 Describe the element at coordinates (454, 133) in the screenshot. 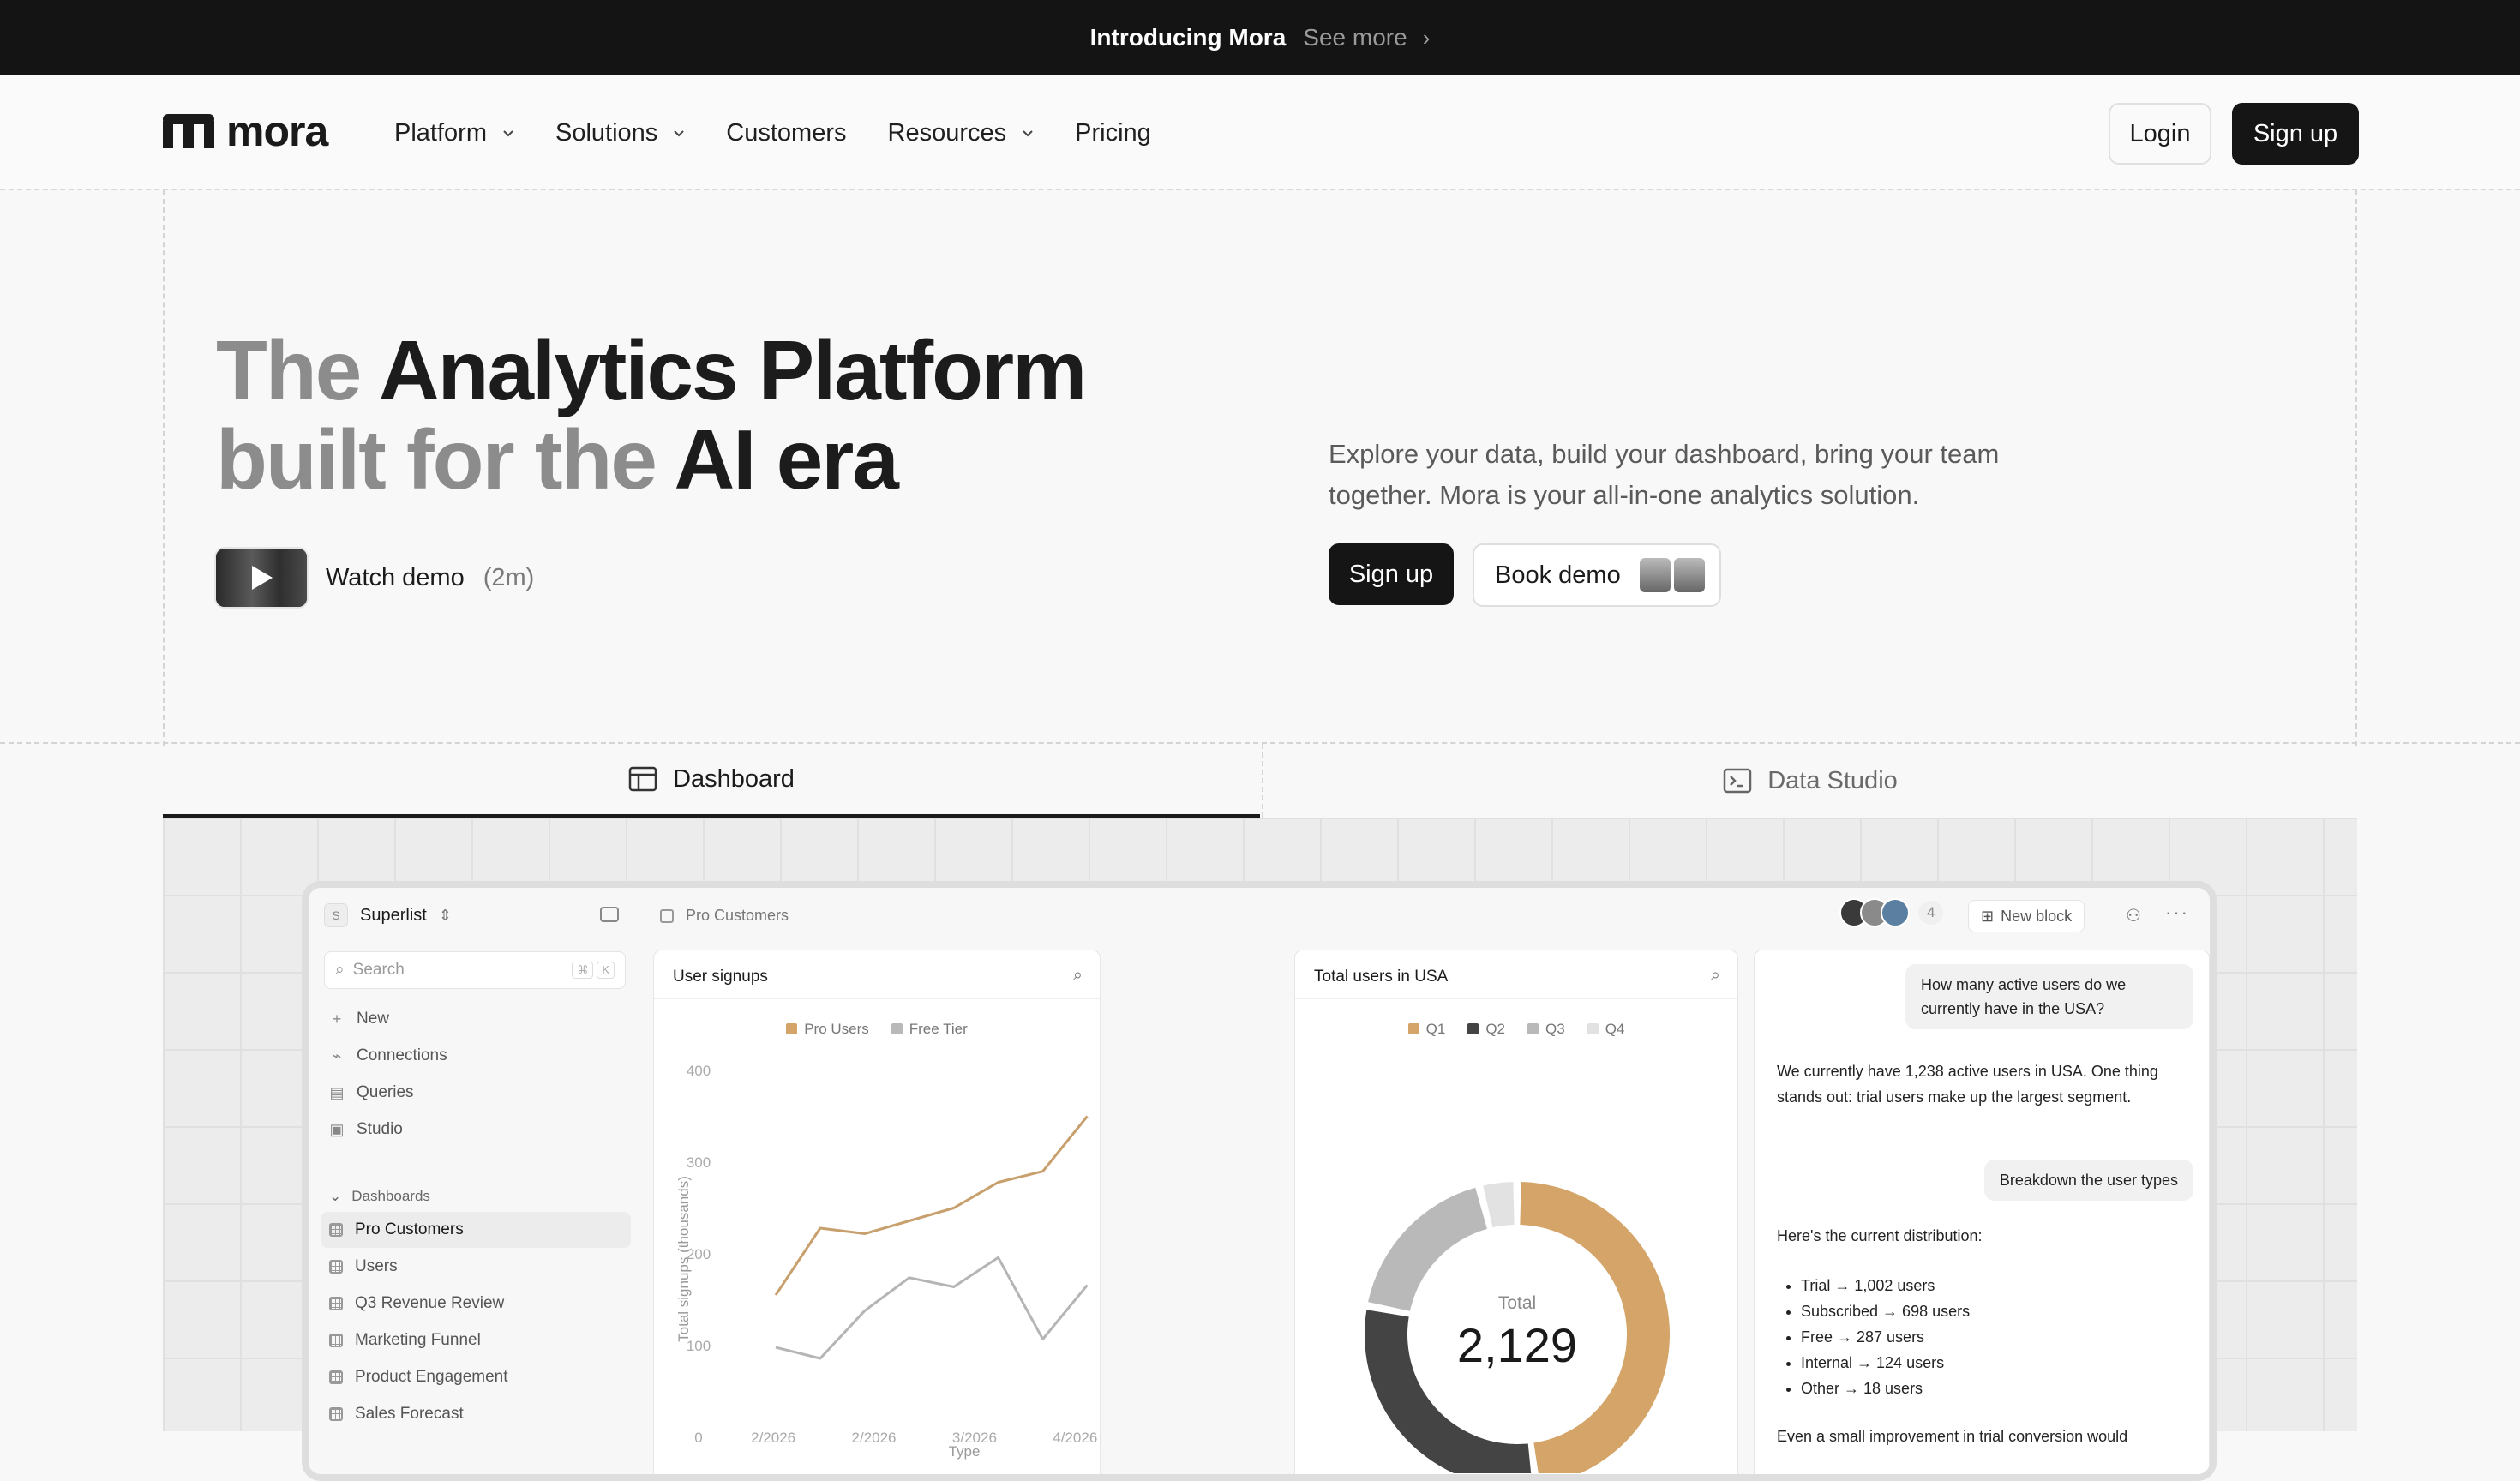

I see `nav-item-platform: Platform` at that location.